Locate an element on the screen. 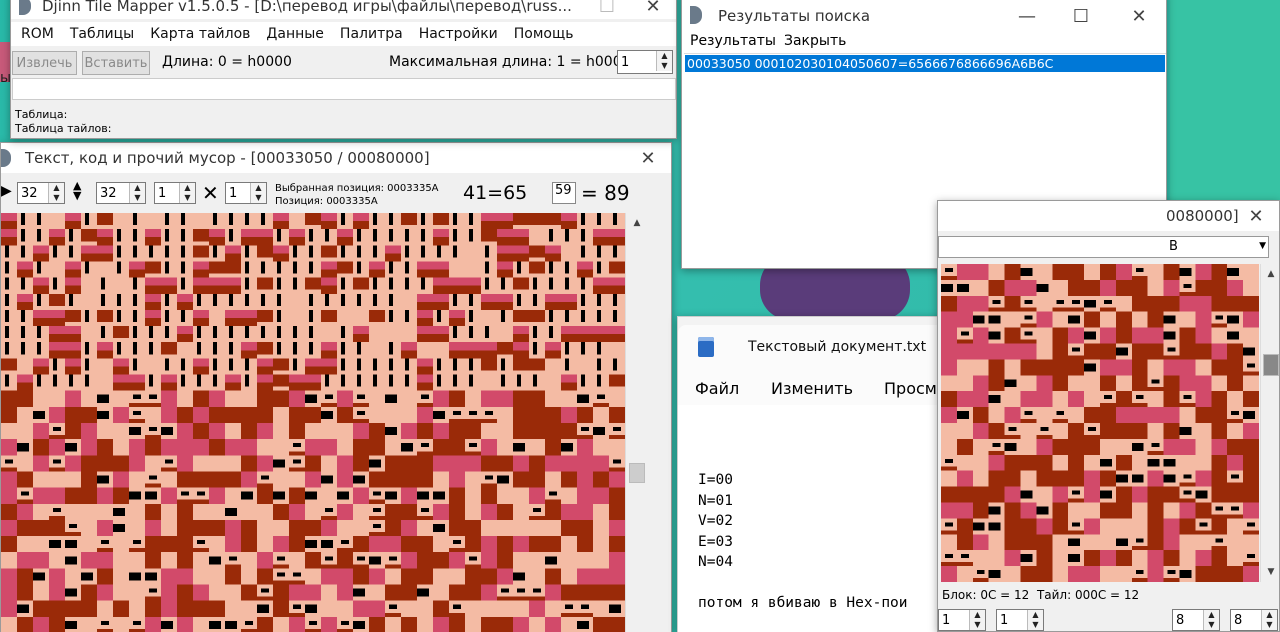  search-results-titlebar: Результаты поиска — ☐ ✕ is located at coordinates (924, 16).